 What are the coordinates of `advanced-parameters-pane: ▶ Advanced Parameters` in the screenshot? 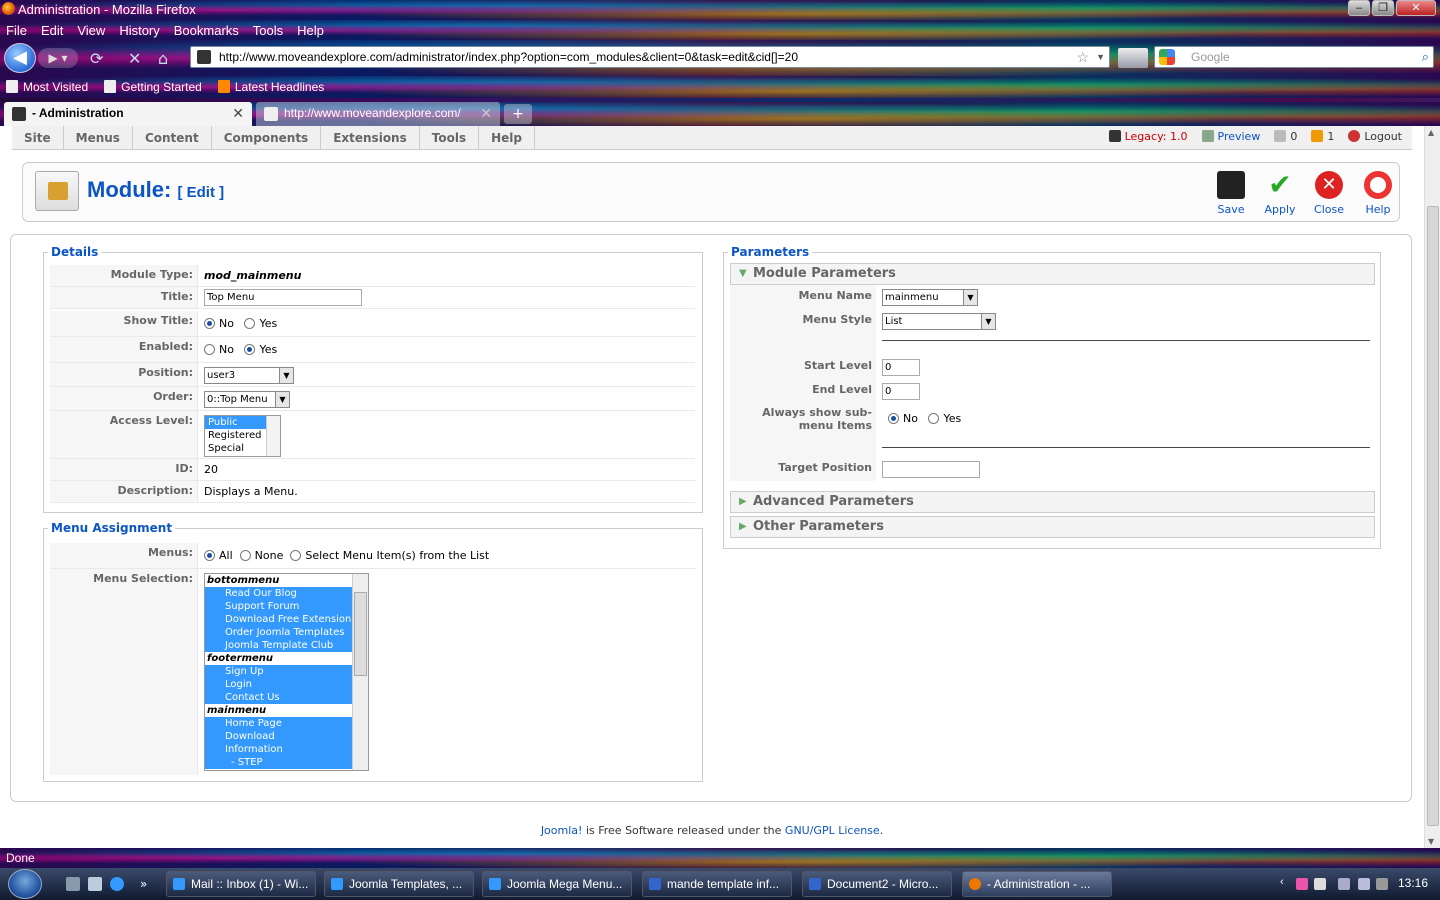 It's located at (1052, 502).